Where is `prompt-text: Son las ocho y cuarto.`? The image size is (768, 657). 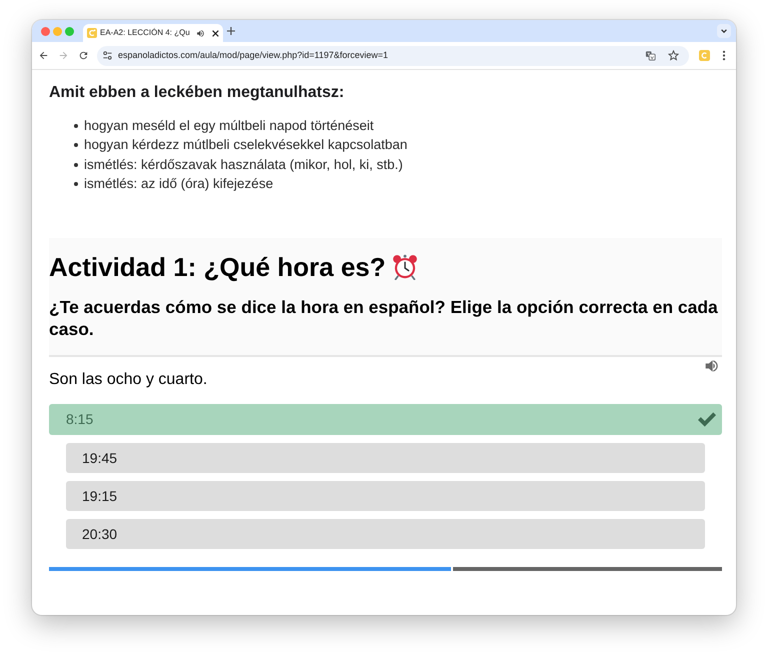 prompt-text: Son las ocho y cuarto. is located at coordinates (128, 380).